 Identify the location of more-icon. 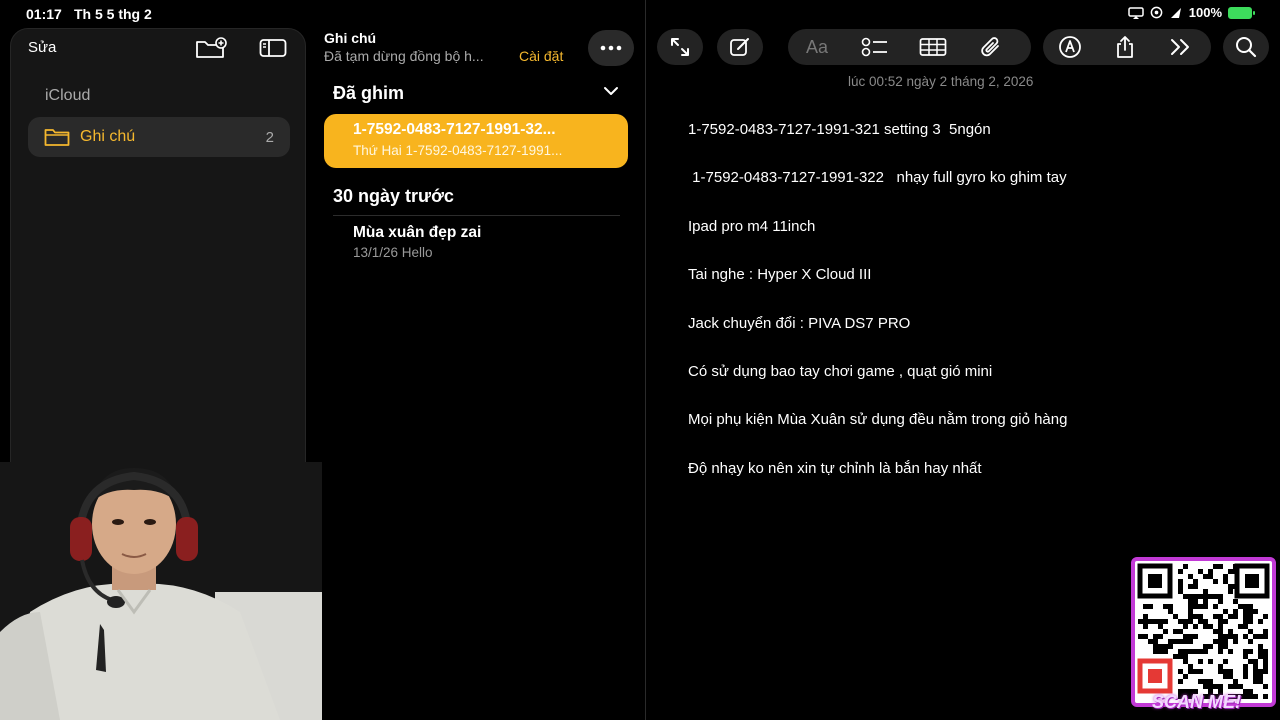
(611, 48).